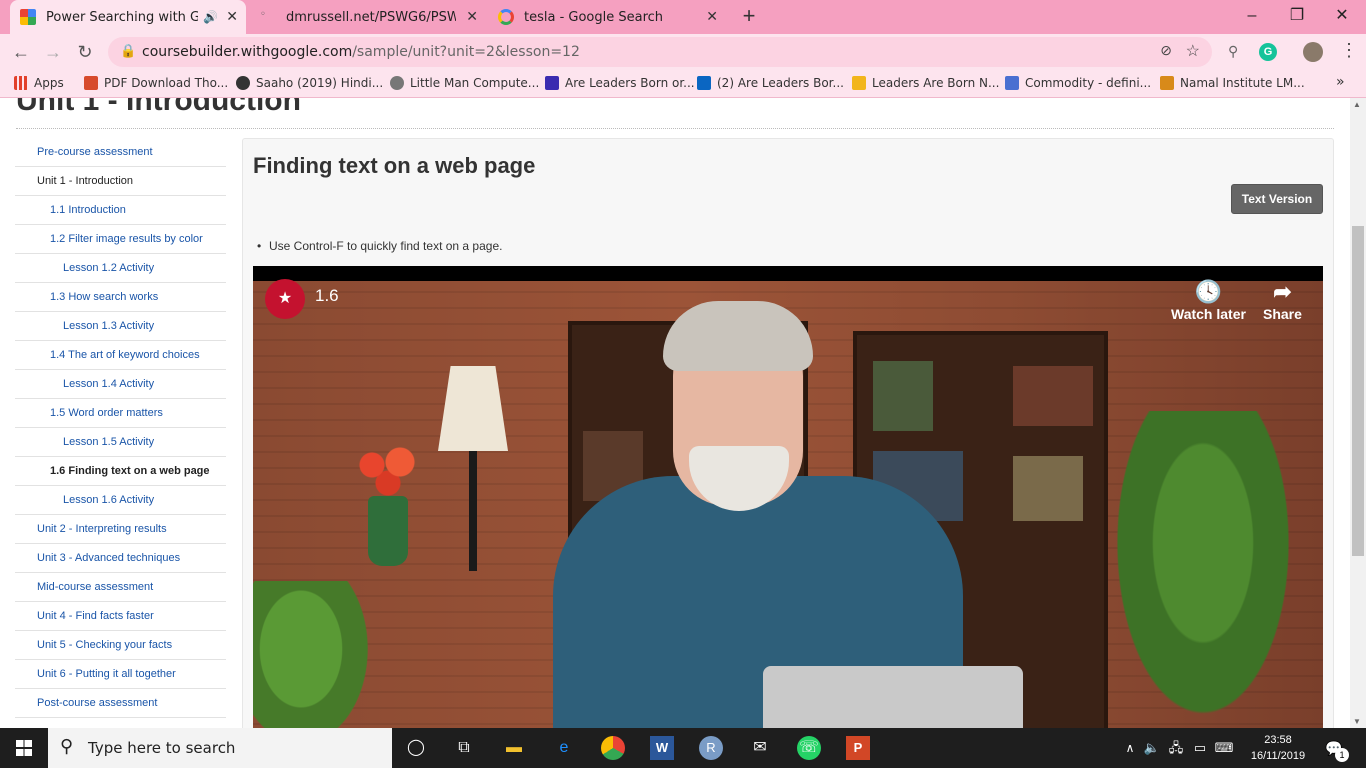 Image resolution: width=1366 pixels, height=768 pixels. I want to click on sidebar-item: Unit 6 - Putting it all together, so click(120, 674).